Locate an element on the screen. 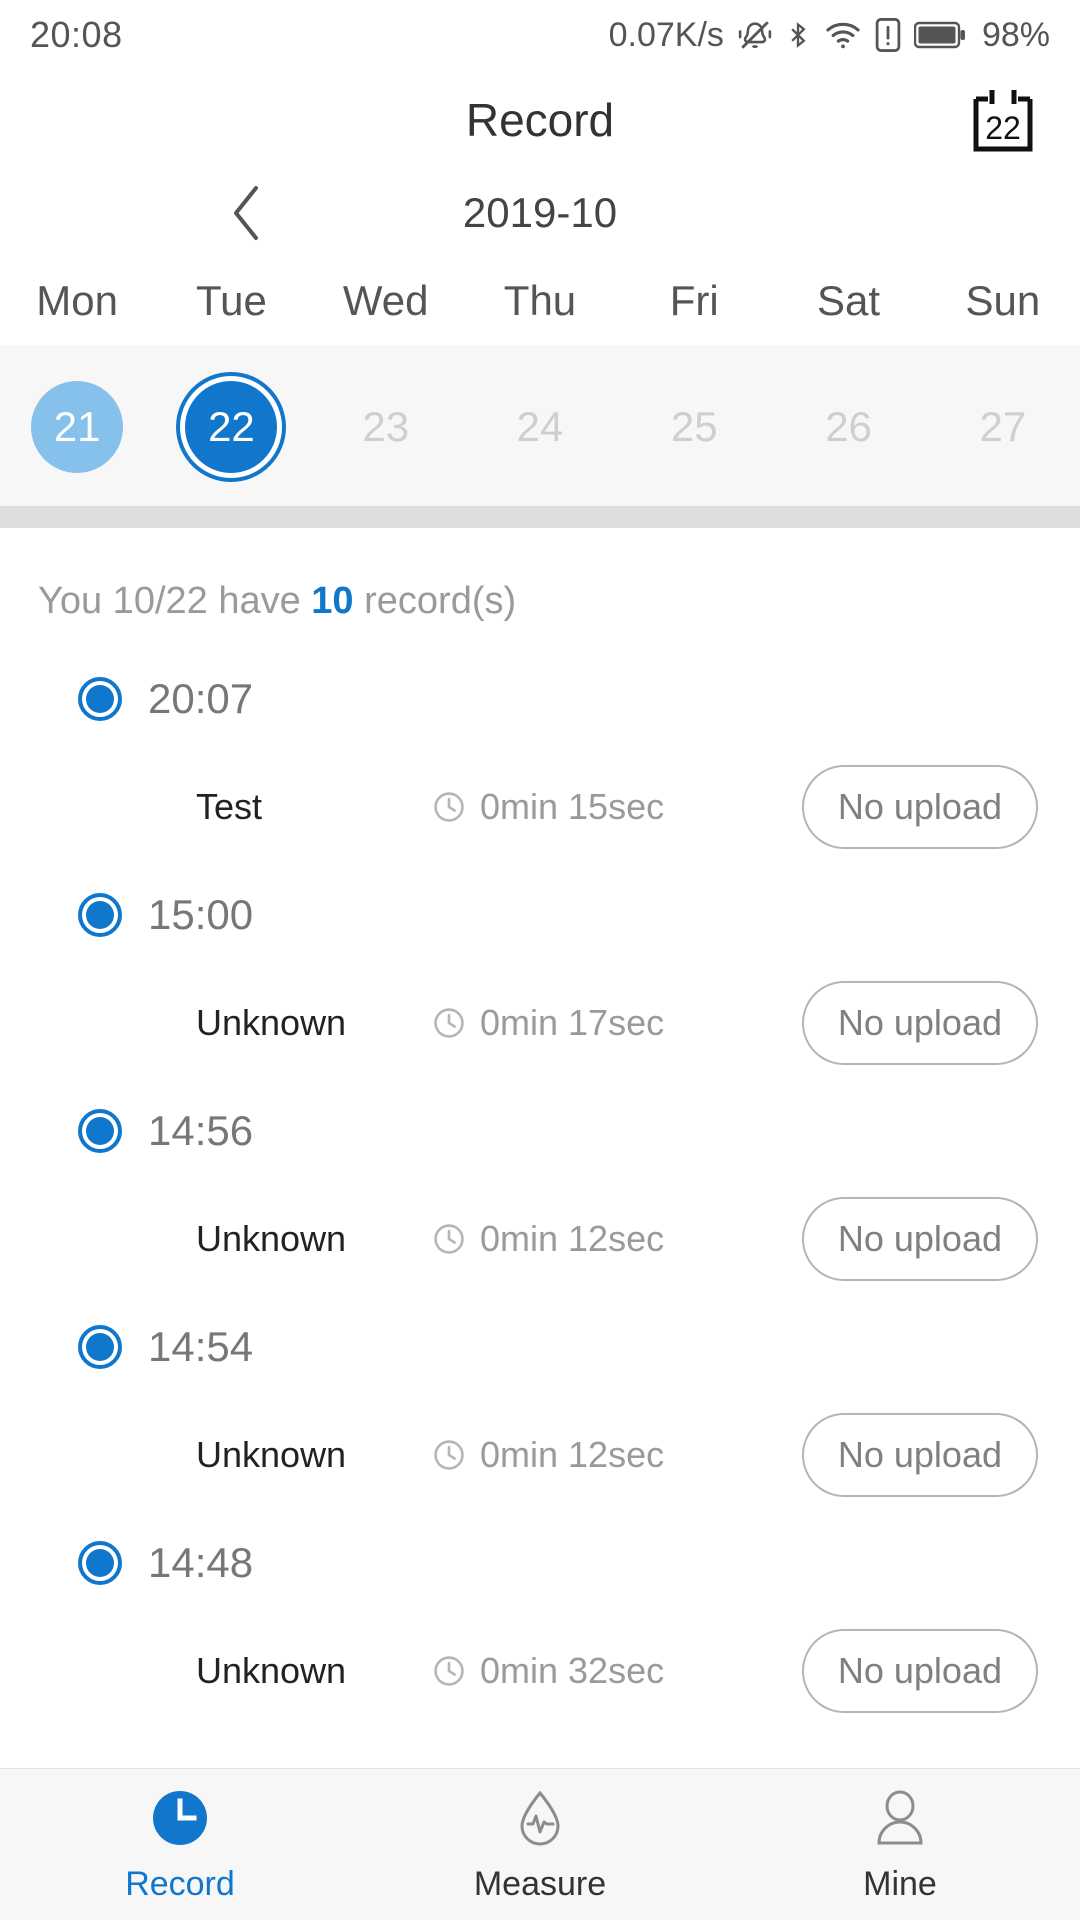 The height and width of the screenshot is (1920, 1080). weekday-wed: Wed is located at coordinates (385, 300).